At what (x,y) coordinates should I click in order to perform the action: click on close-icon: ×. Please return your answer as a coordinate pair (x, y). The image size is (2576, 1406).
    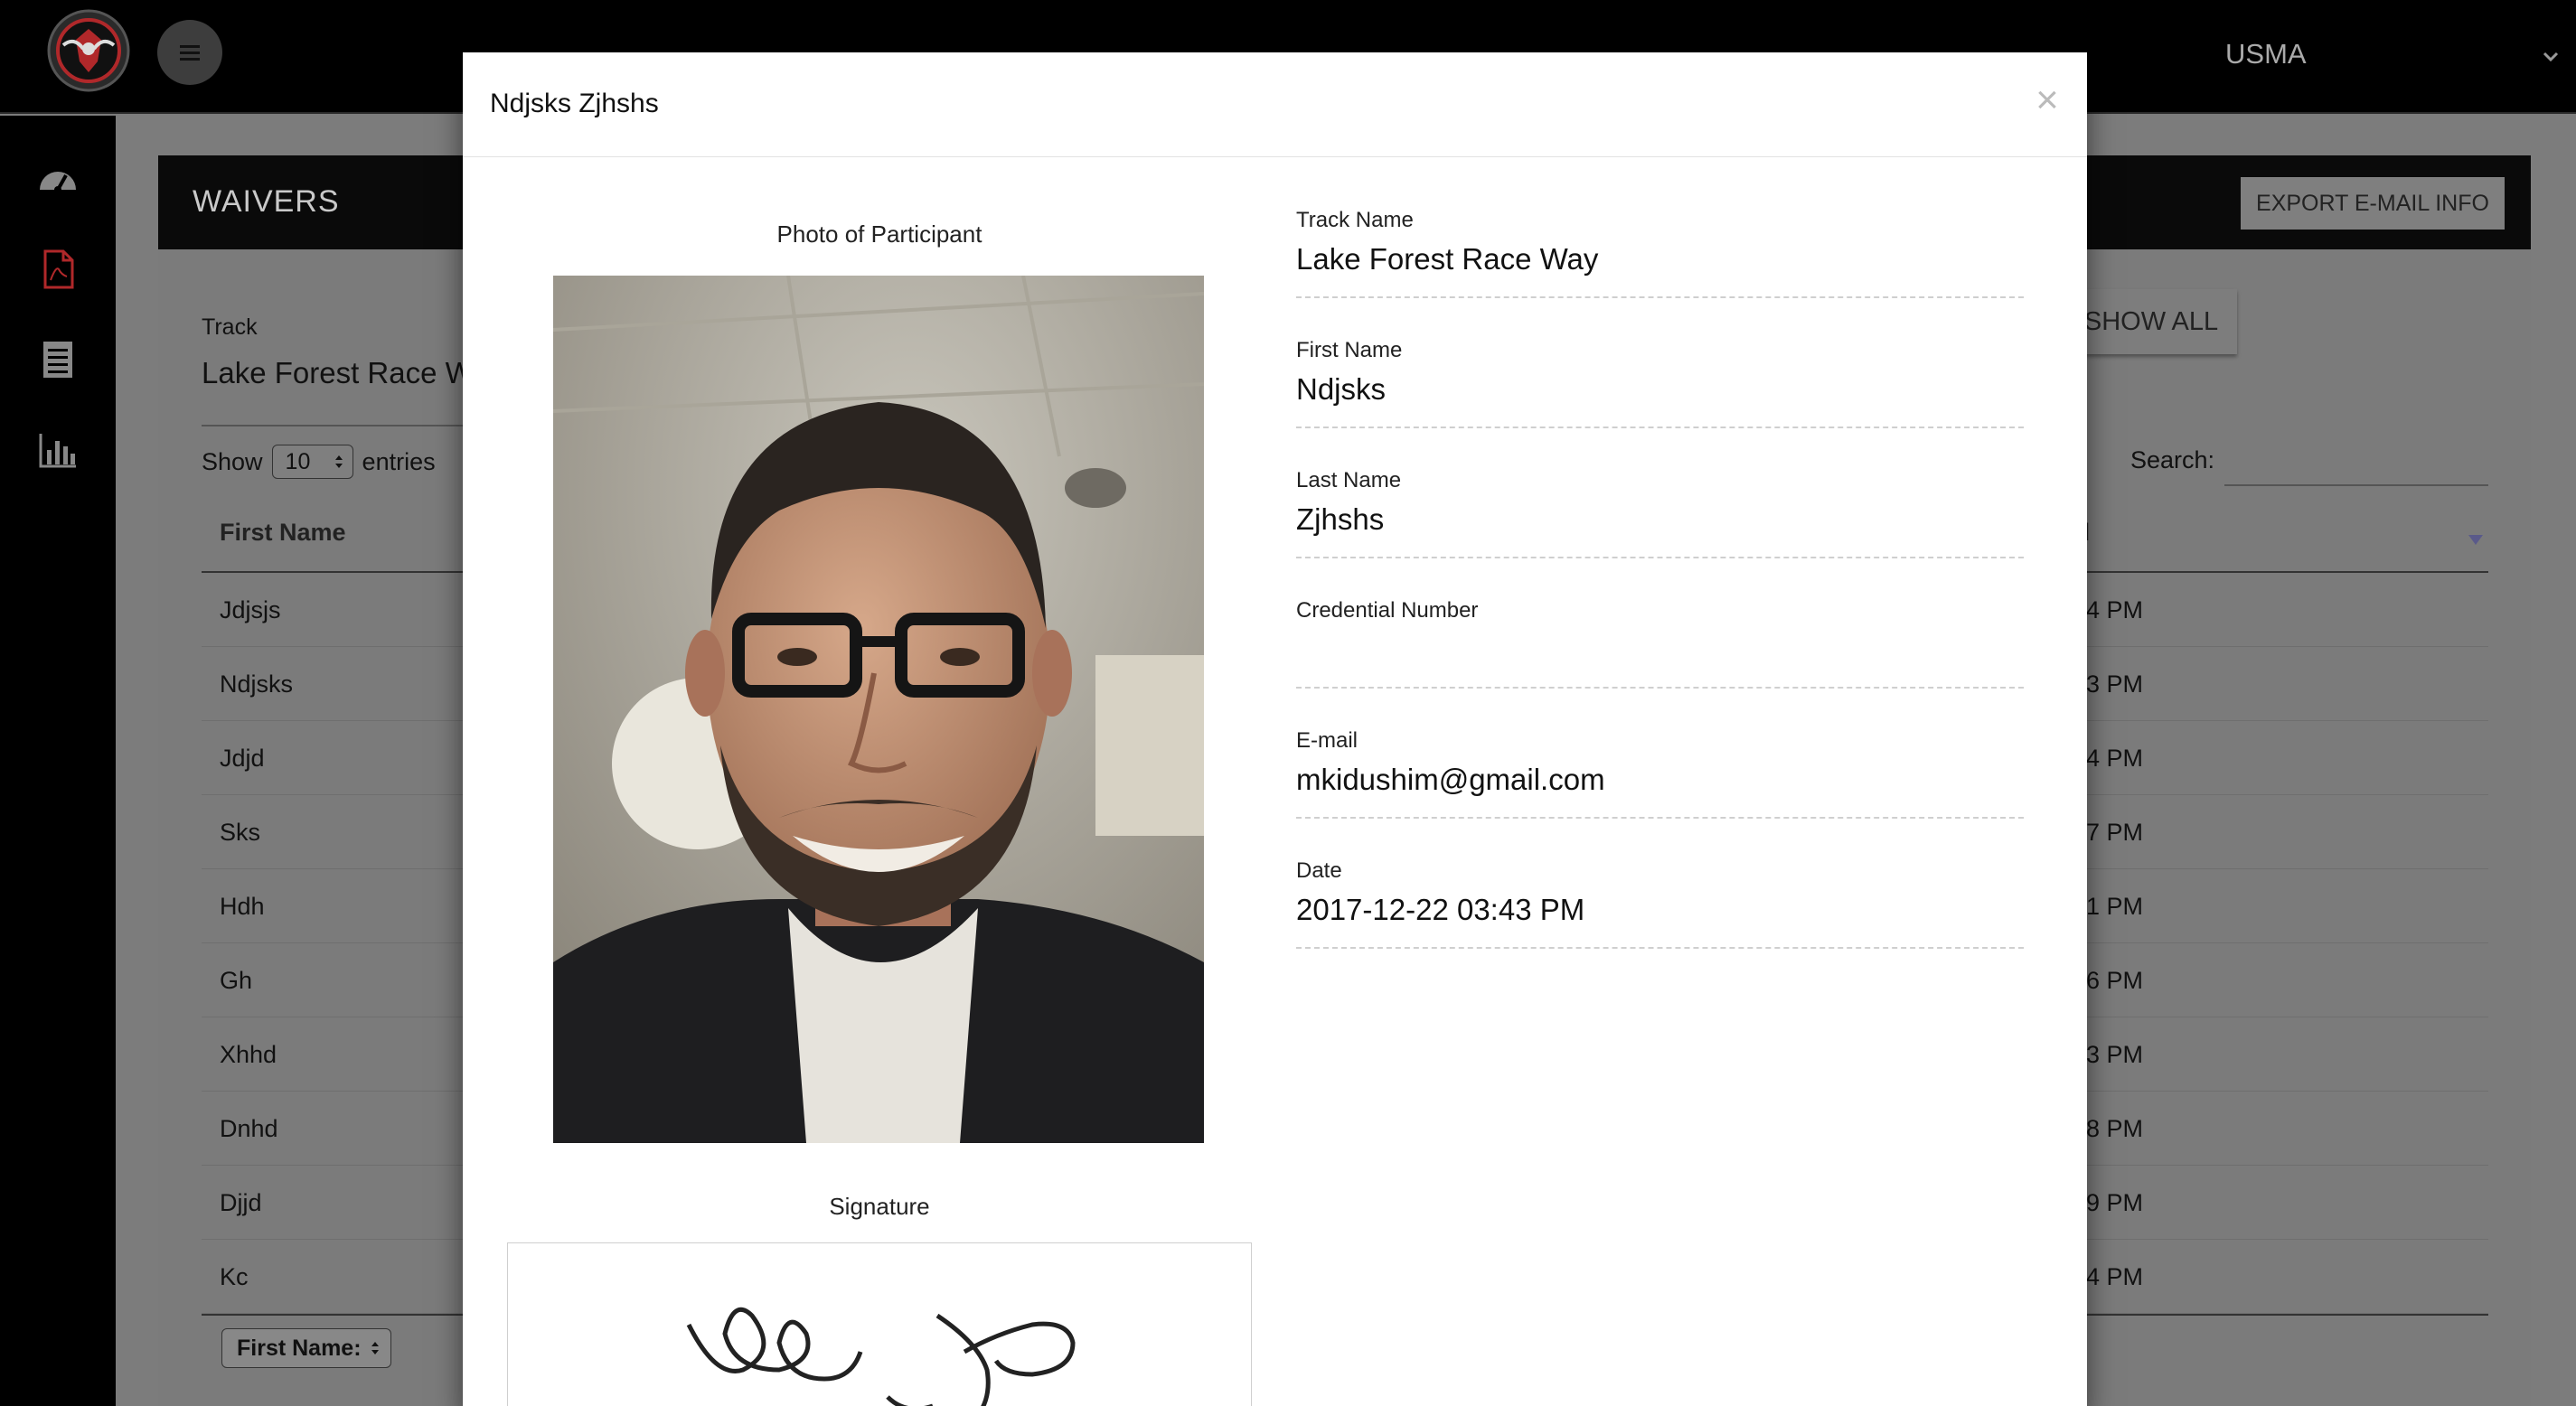
    Looking at the image, I should click on (2047, 101).